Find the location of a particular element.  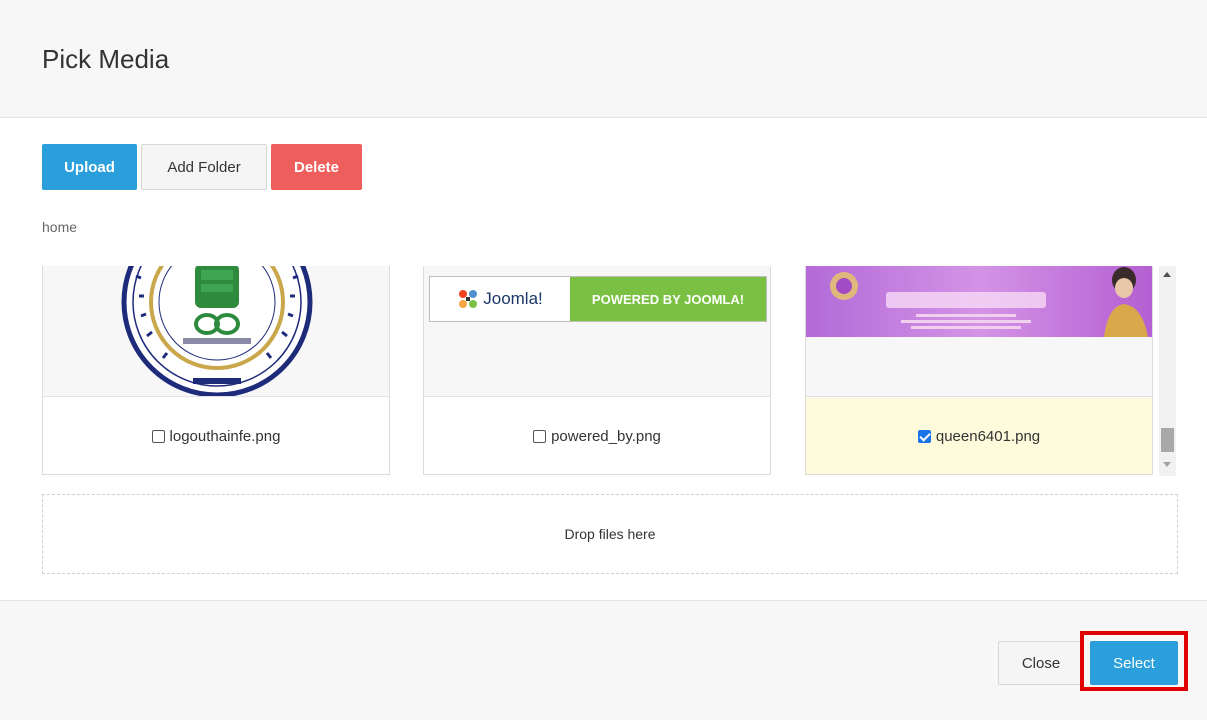

media-item-logouthainfe: logouthainfe.png is located at coordinates (216, 370).